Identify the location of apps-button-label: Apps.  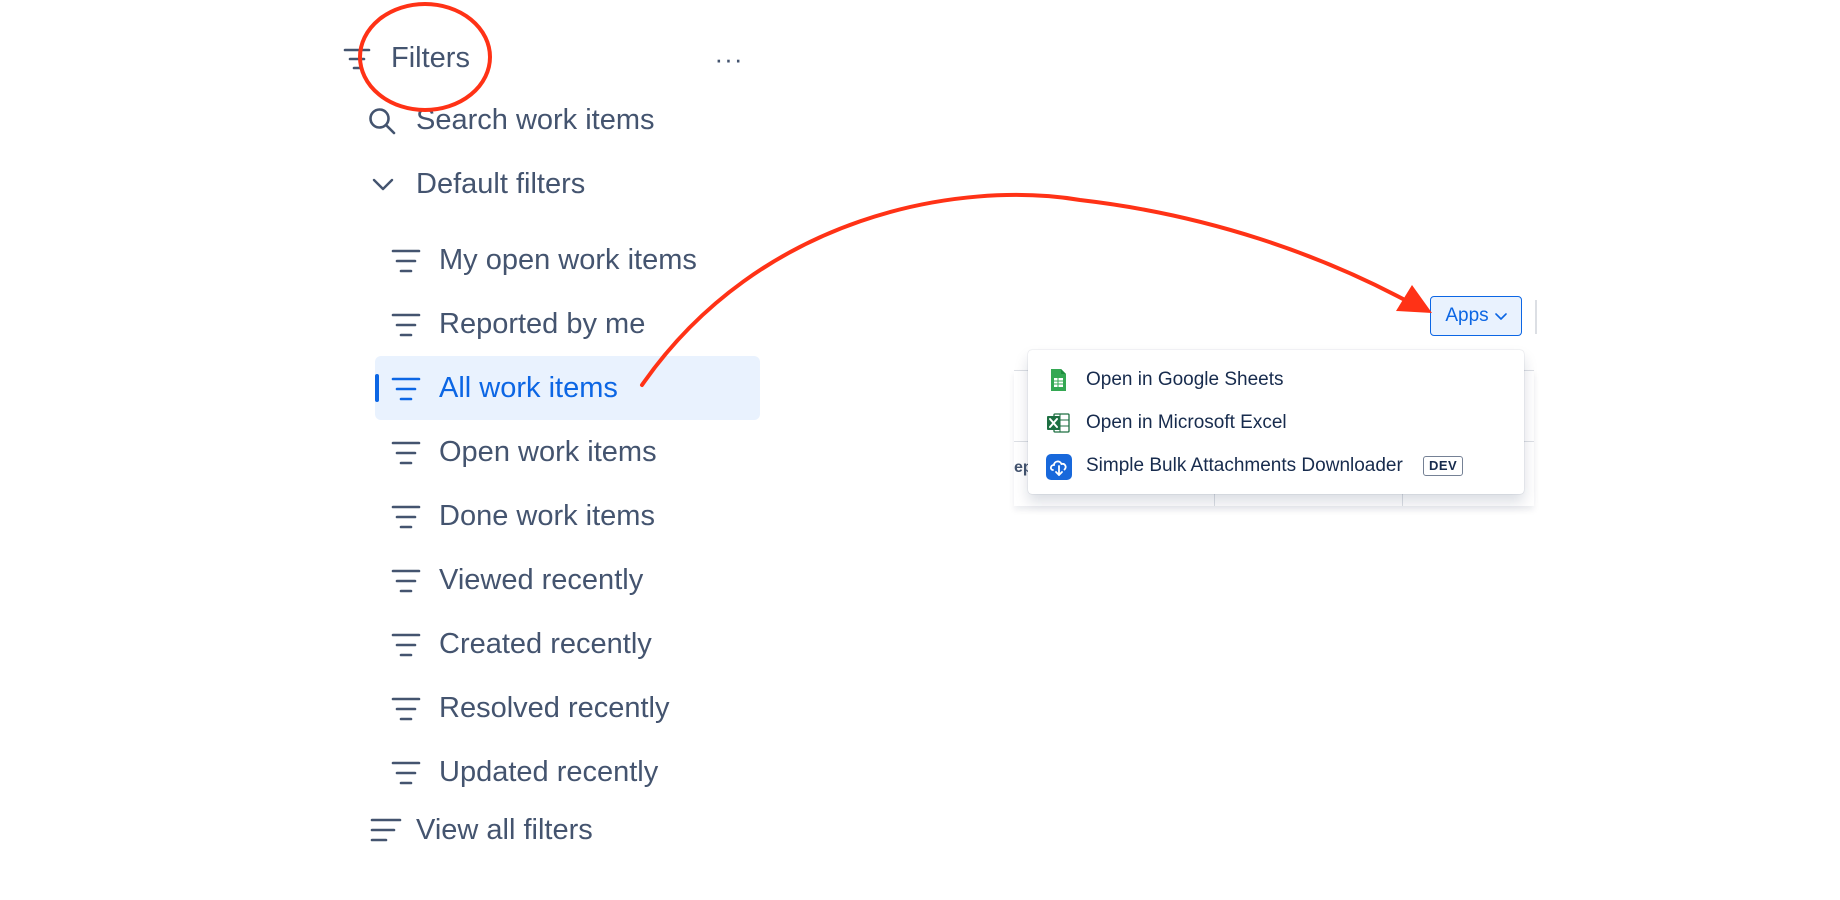
(1467, 315).